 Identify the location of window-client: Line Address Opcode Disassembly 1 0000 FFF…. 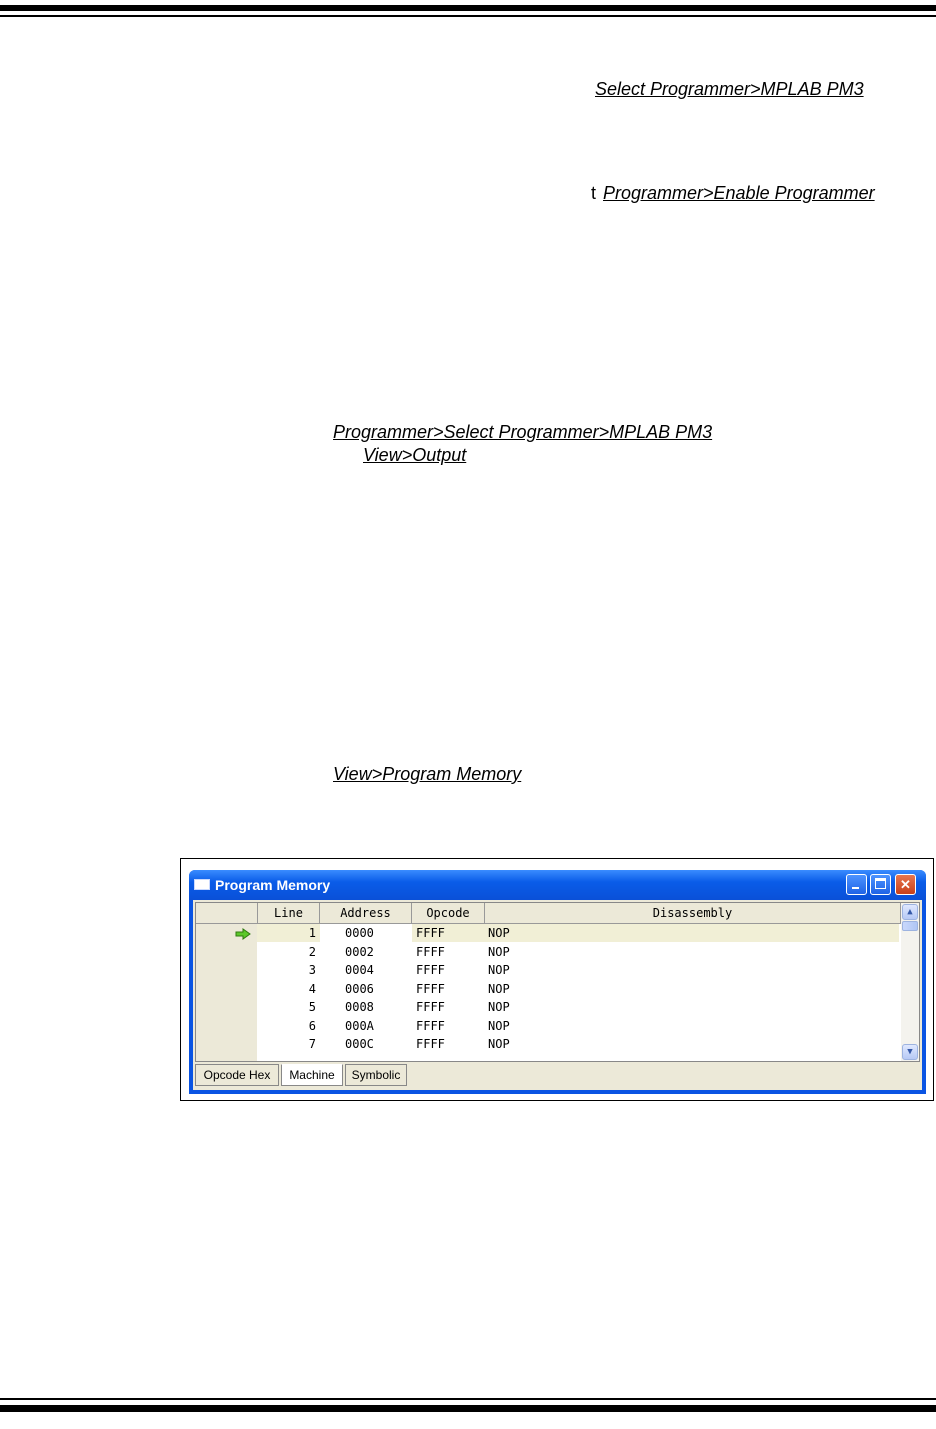
(557, 995).